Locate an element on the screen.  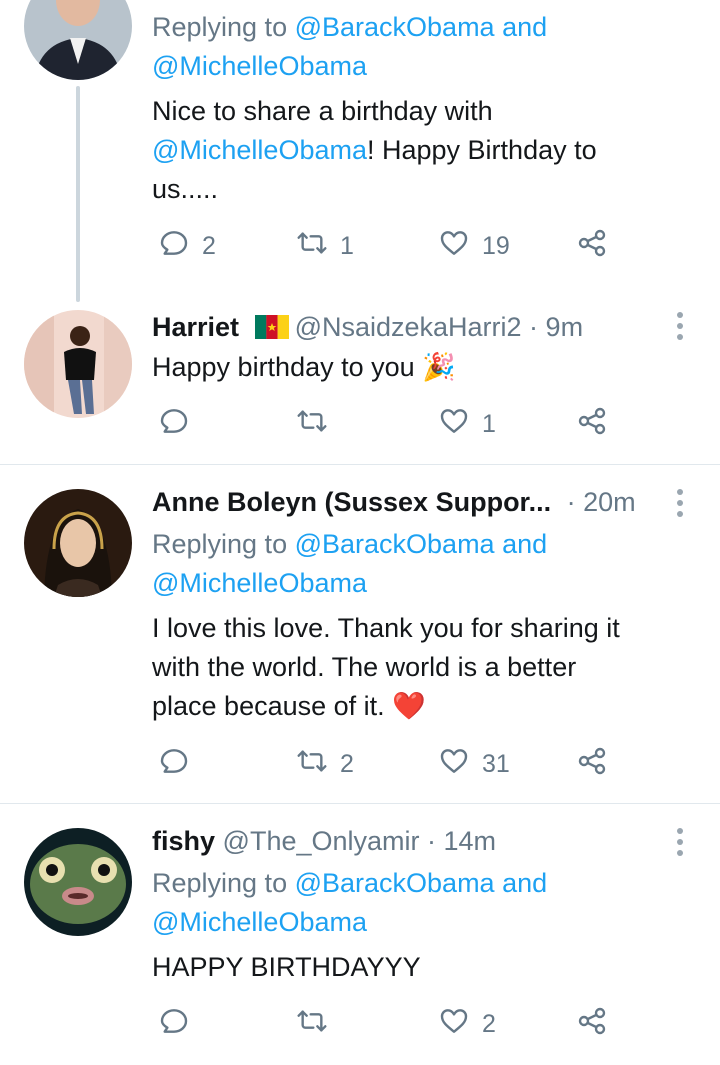
like-button: 19 is located at coordinates (474, 246).